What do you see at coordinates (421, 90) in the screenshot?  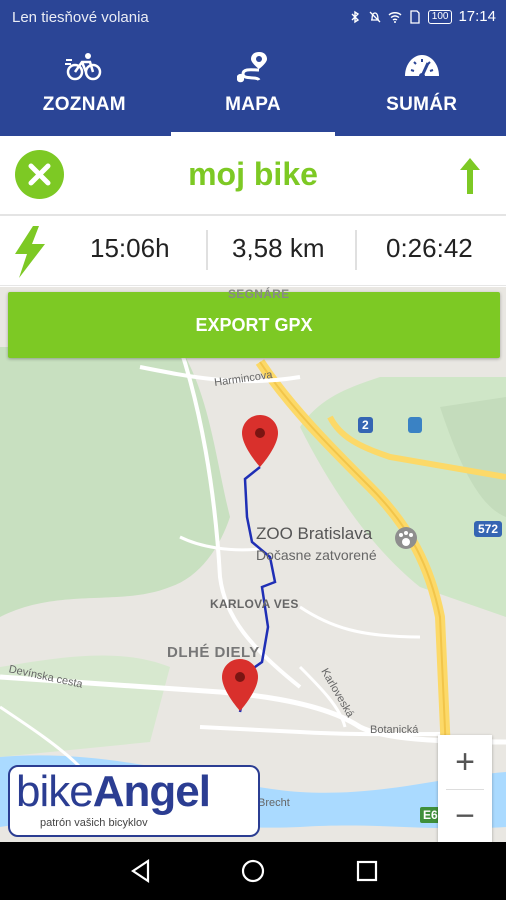 I see `tab-sumar: SUMÁR` at bounding box center [421, 90].